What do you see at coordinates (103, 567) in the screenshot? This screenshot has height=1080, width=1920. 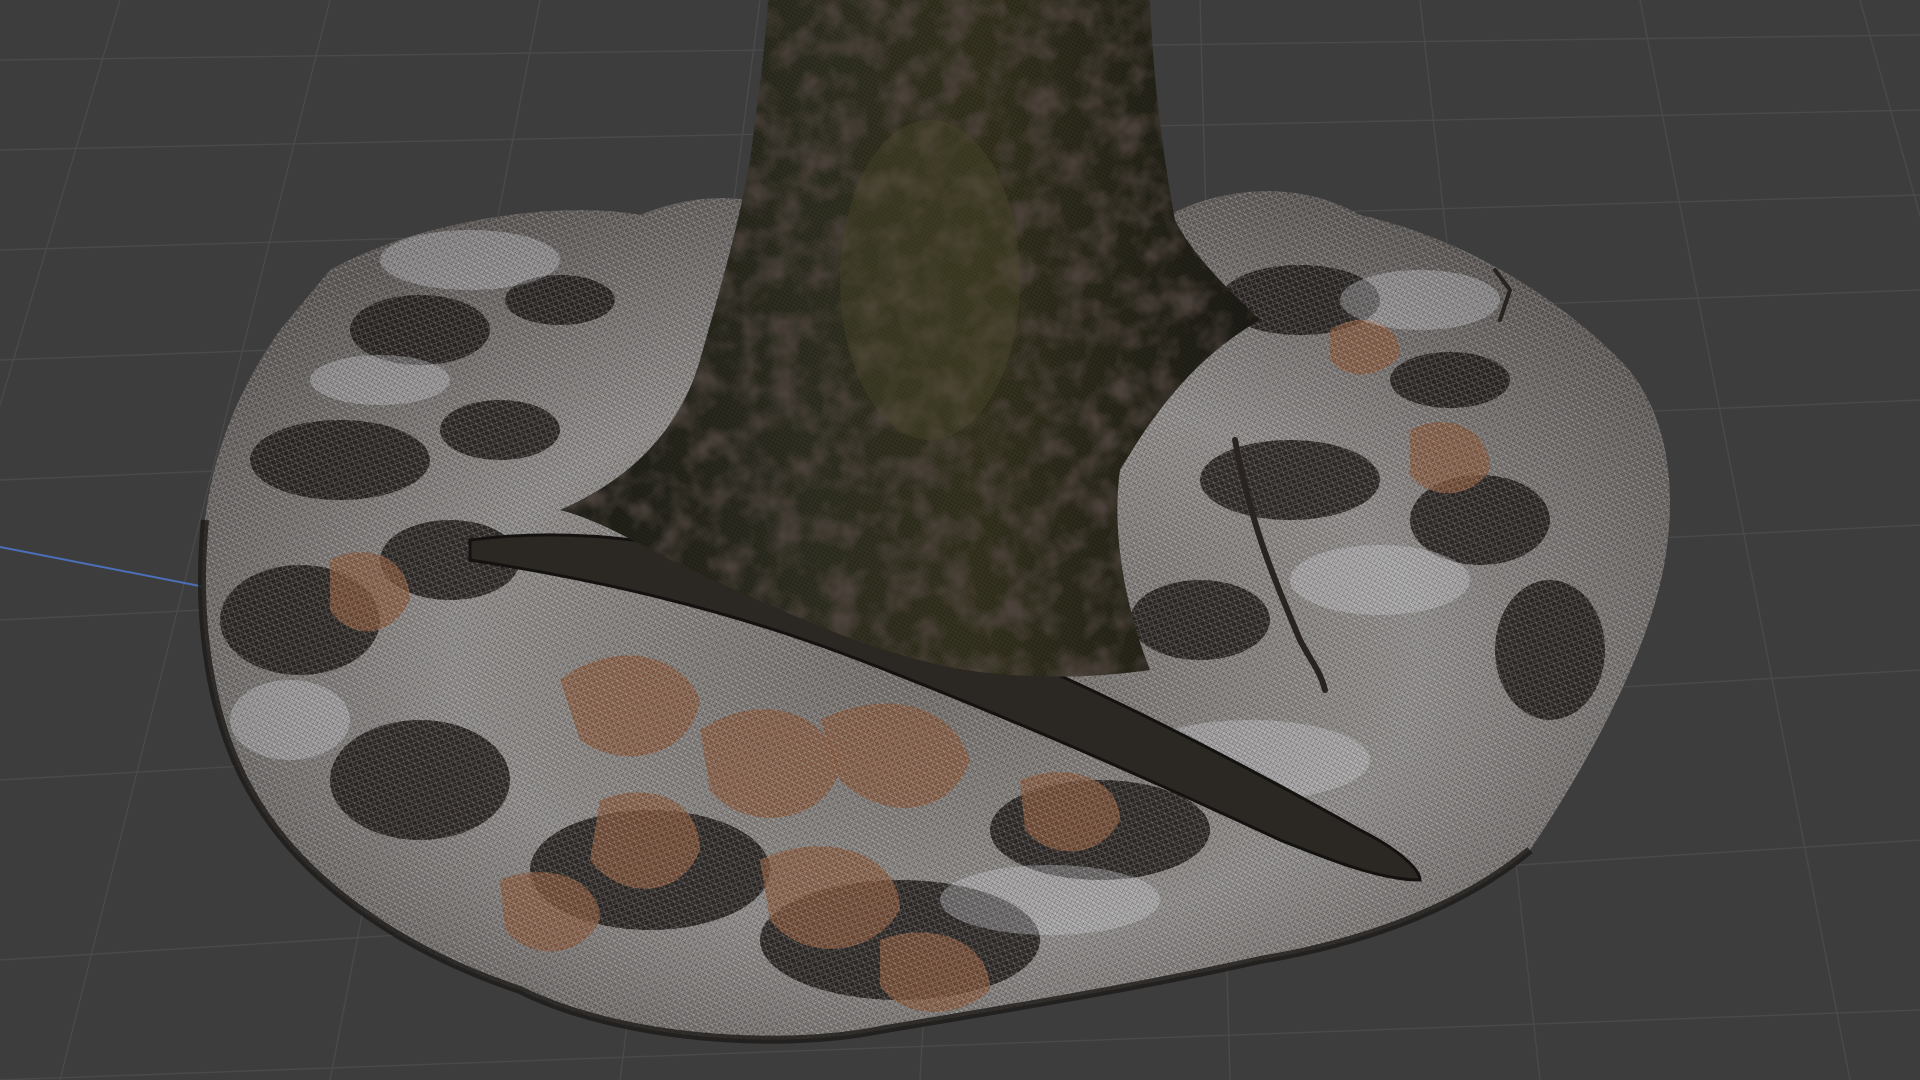 I see `x-axis-line` at bounding box center [103, 567].